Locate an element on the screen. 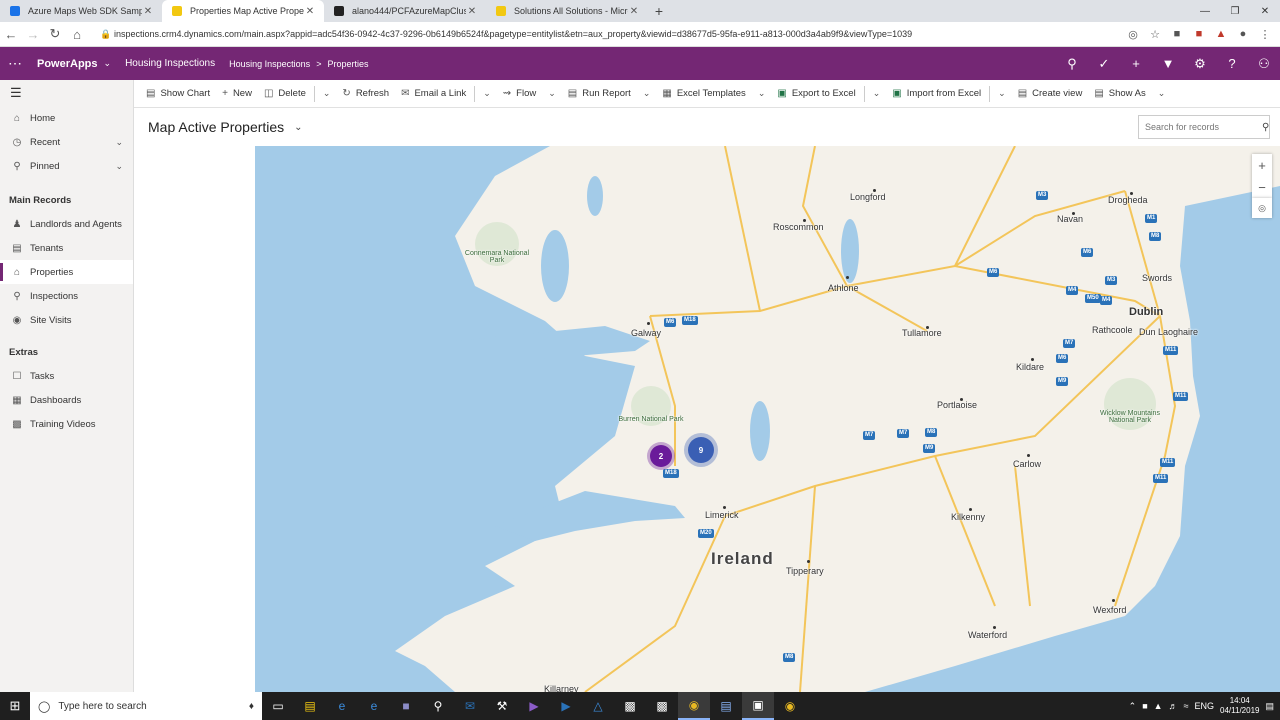 This screenshot has height=720, width=1280. language-indicator: ENG is located at coordinates (1205, 706).